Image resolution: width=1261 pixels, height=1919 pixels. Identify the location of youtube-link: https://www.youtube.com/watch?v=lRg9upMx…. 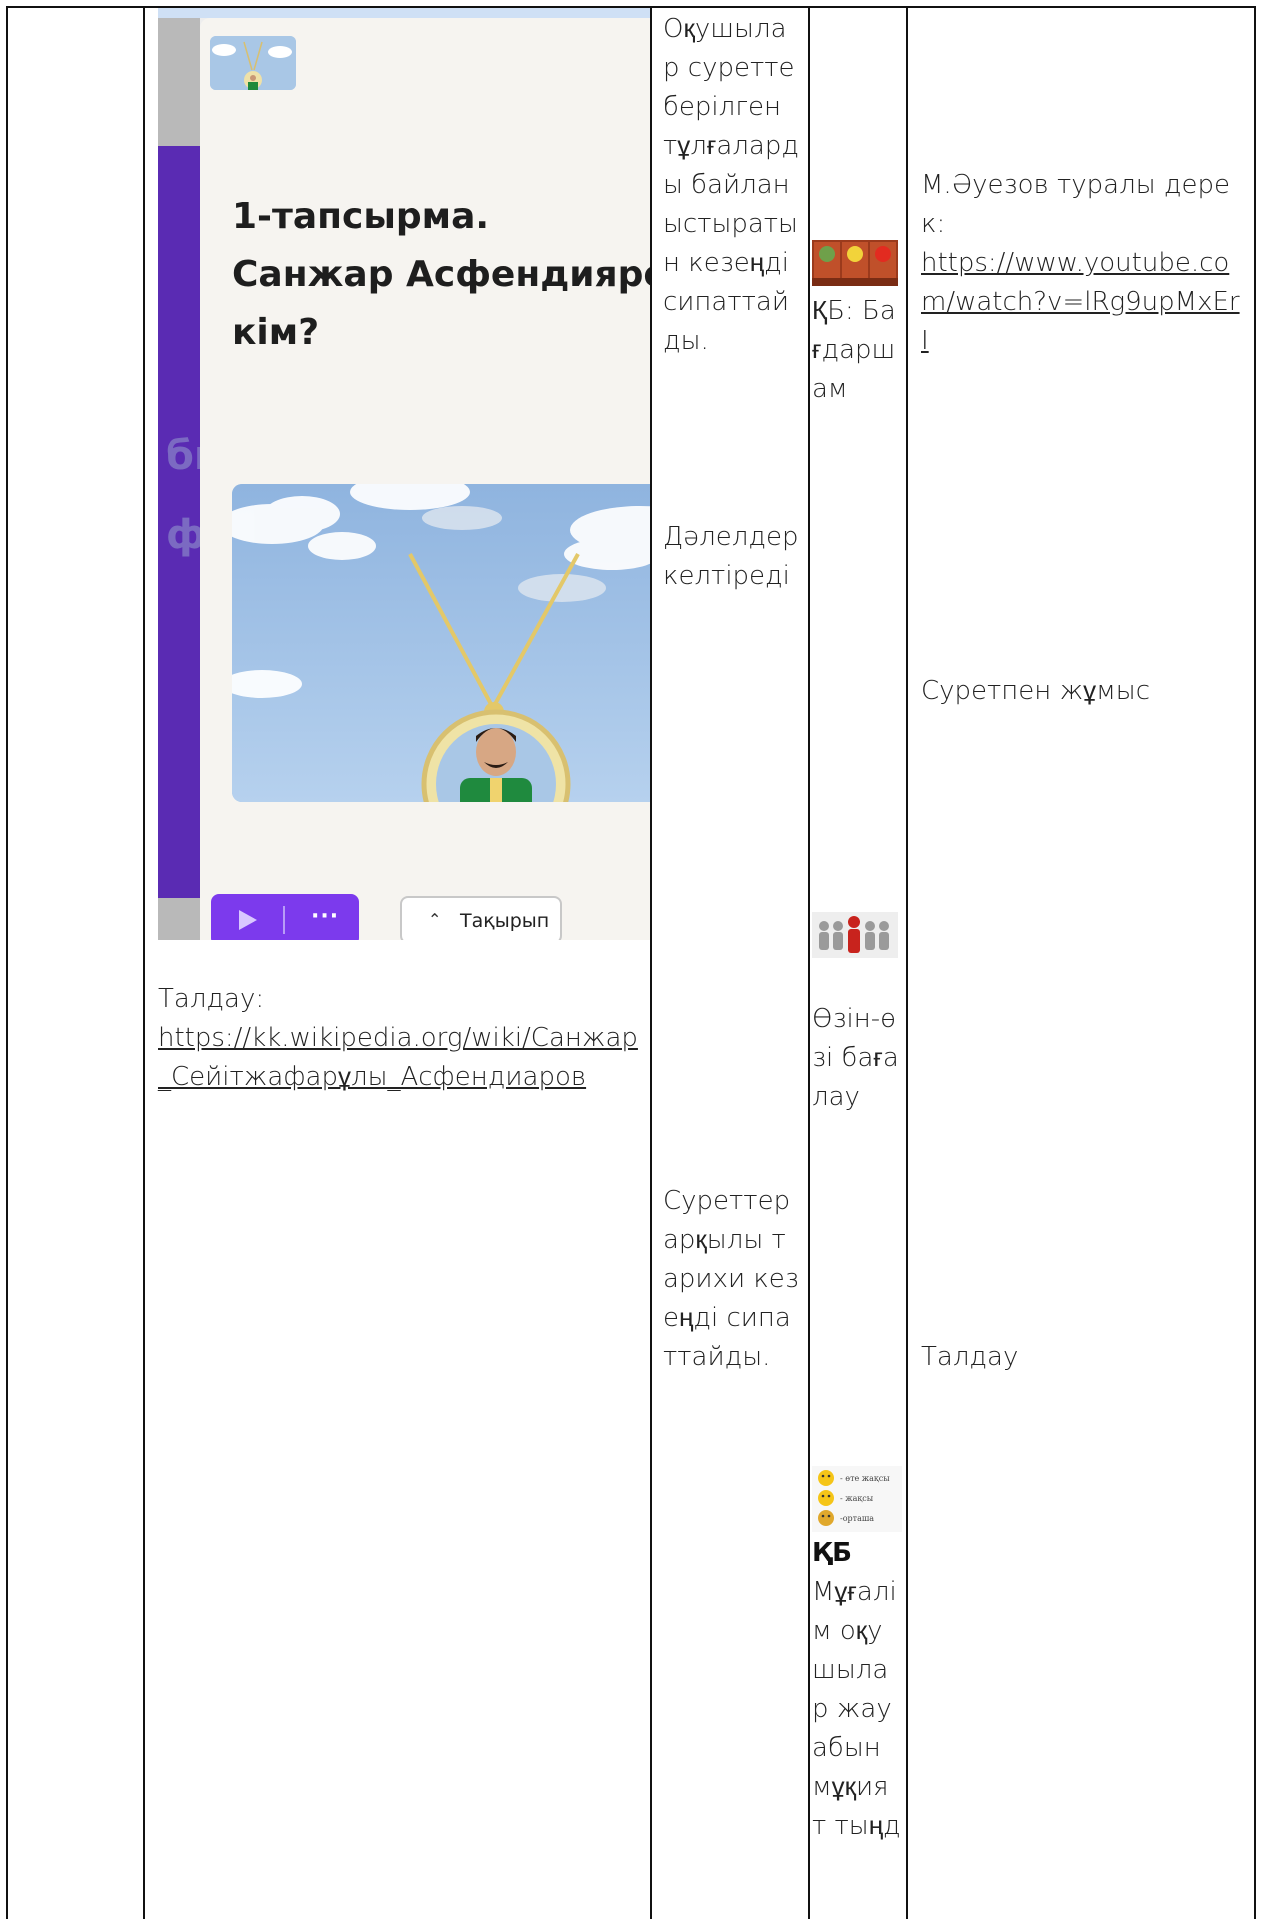
(1080, 302).